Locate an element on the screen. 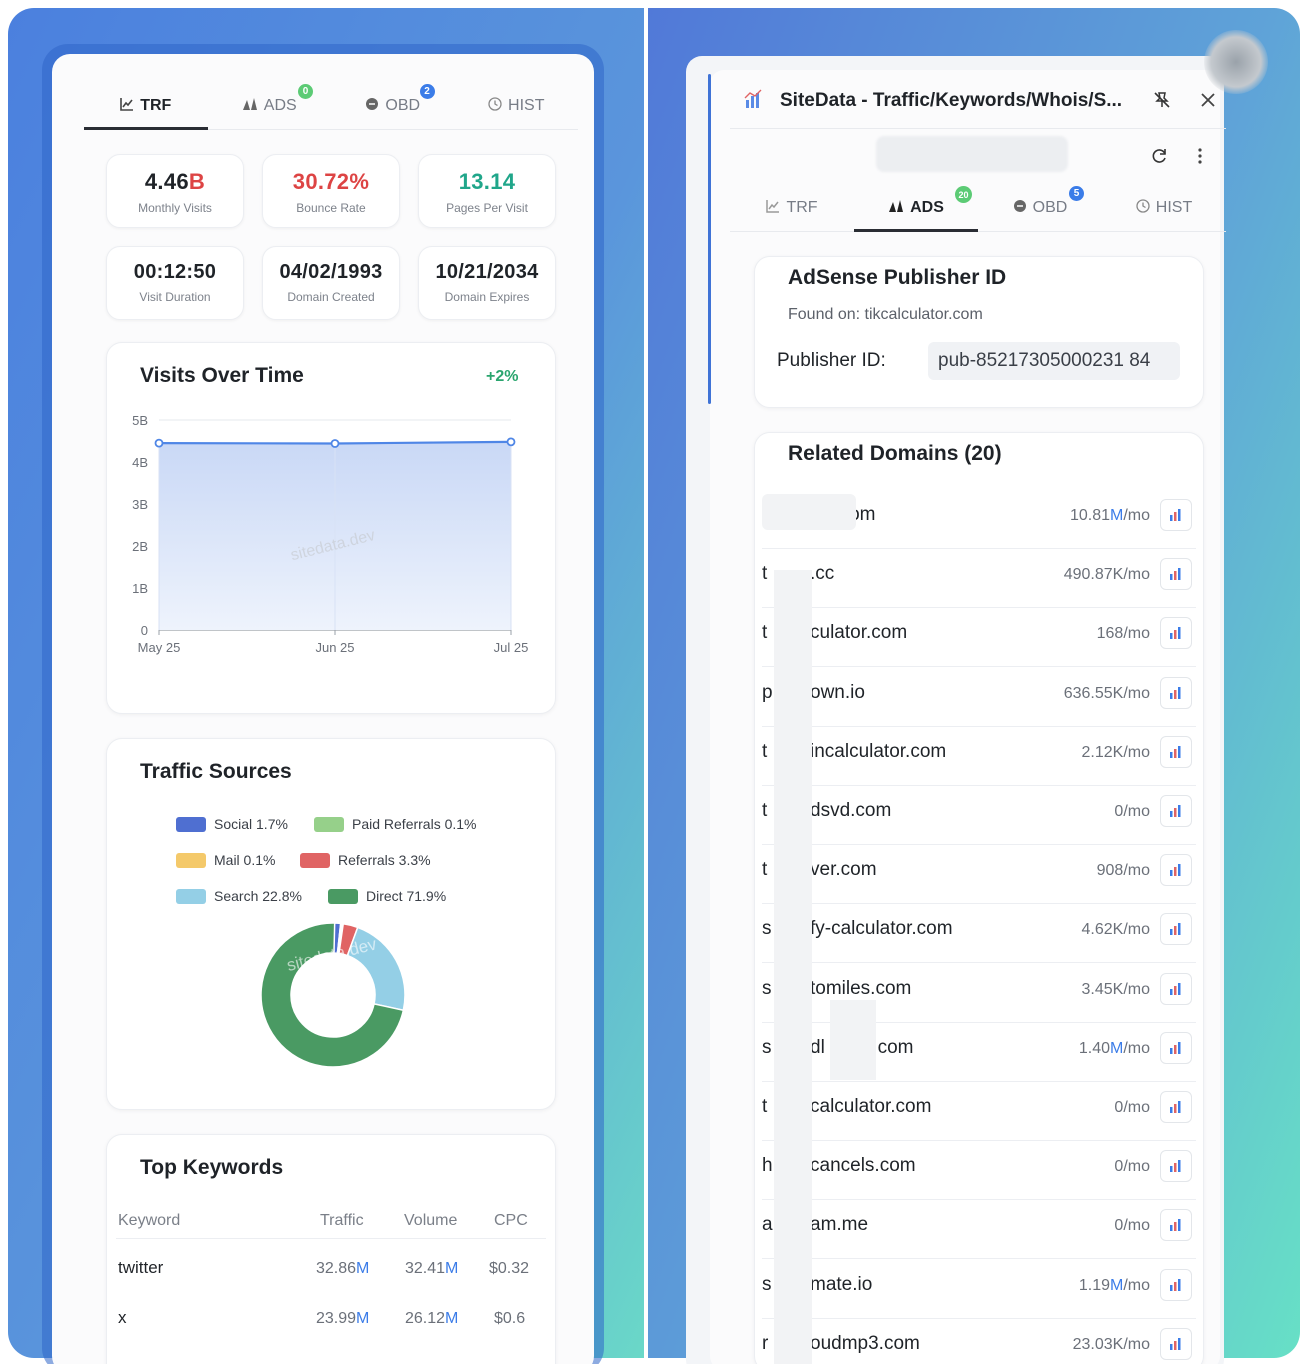 This screenshot has width=1308, height=1364. related-domain-row: t ver.com 908/mo is located at coordinates (979, 875).